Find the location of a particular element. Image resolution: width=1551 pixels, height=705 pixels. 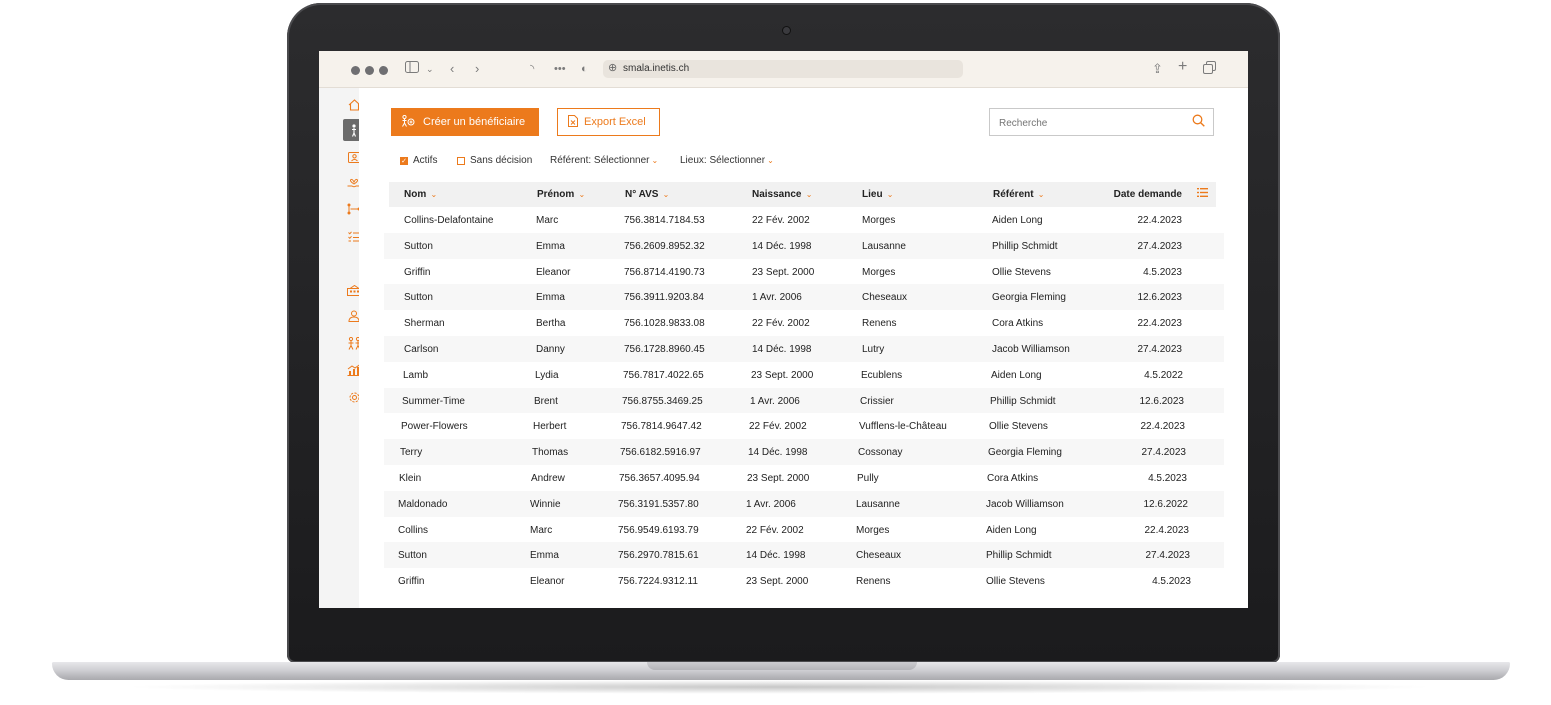

table-cell: 756.8755.3469.25 is located at coordinates (662, 401).